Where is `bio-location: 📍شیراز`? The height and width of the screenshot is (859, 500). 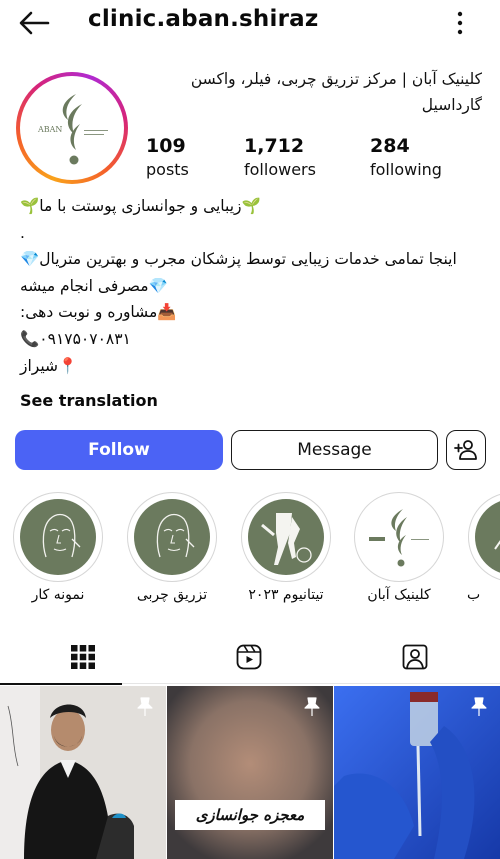 bio-location: 📍شیراز is located at coordinates (49, 365).